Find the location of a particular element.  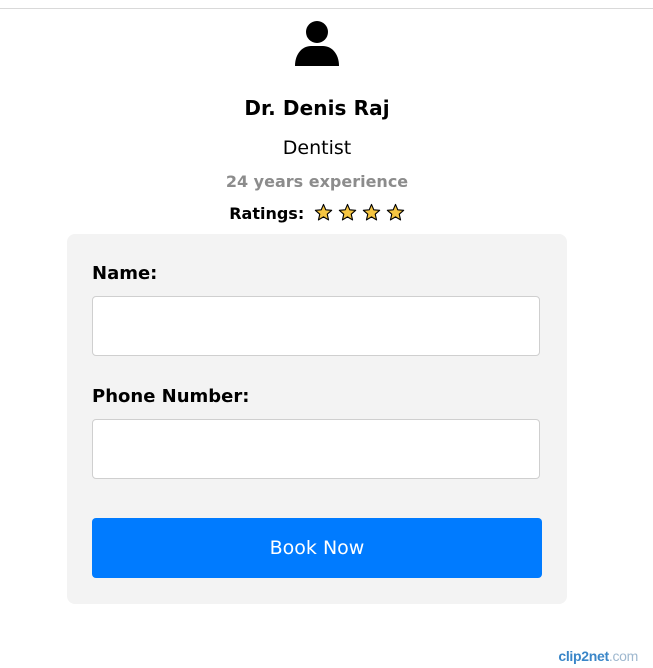

watermark-tld: .com is located at coordinates (623, 656).